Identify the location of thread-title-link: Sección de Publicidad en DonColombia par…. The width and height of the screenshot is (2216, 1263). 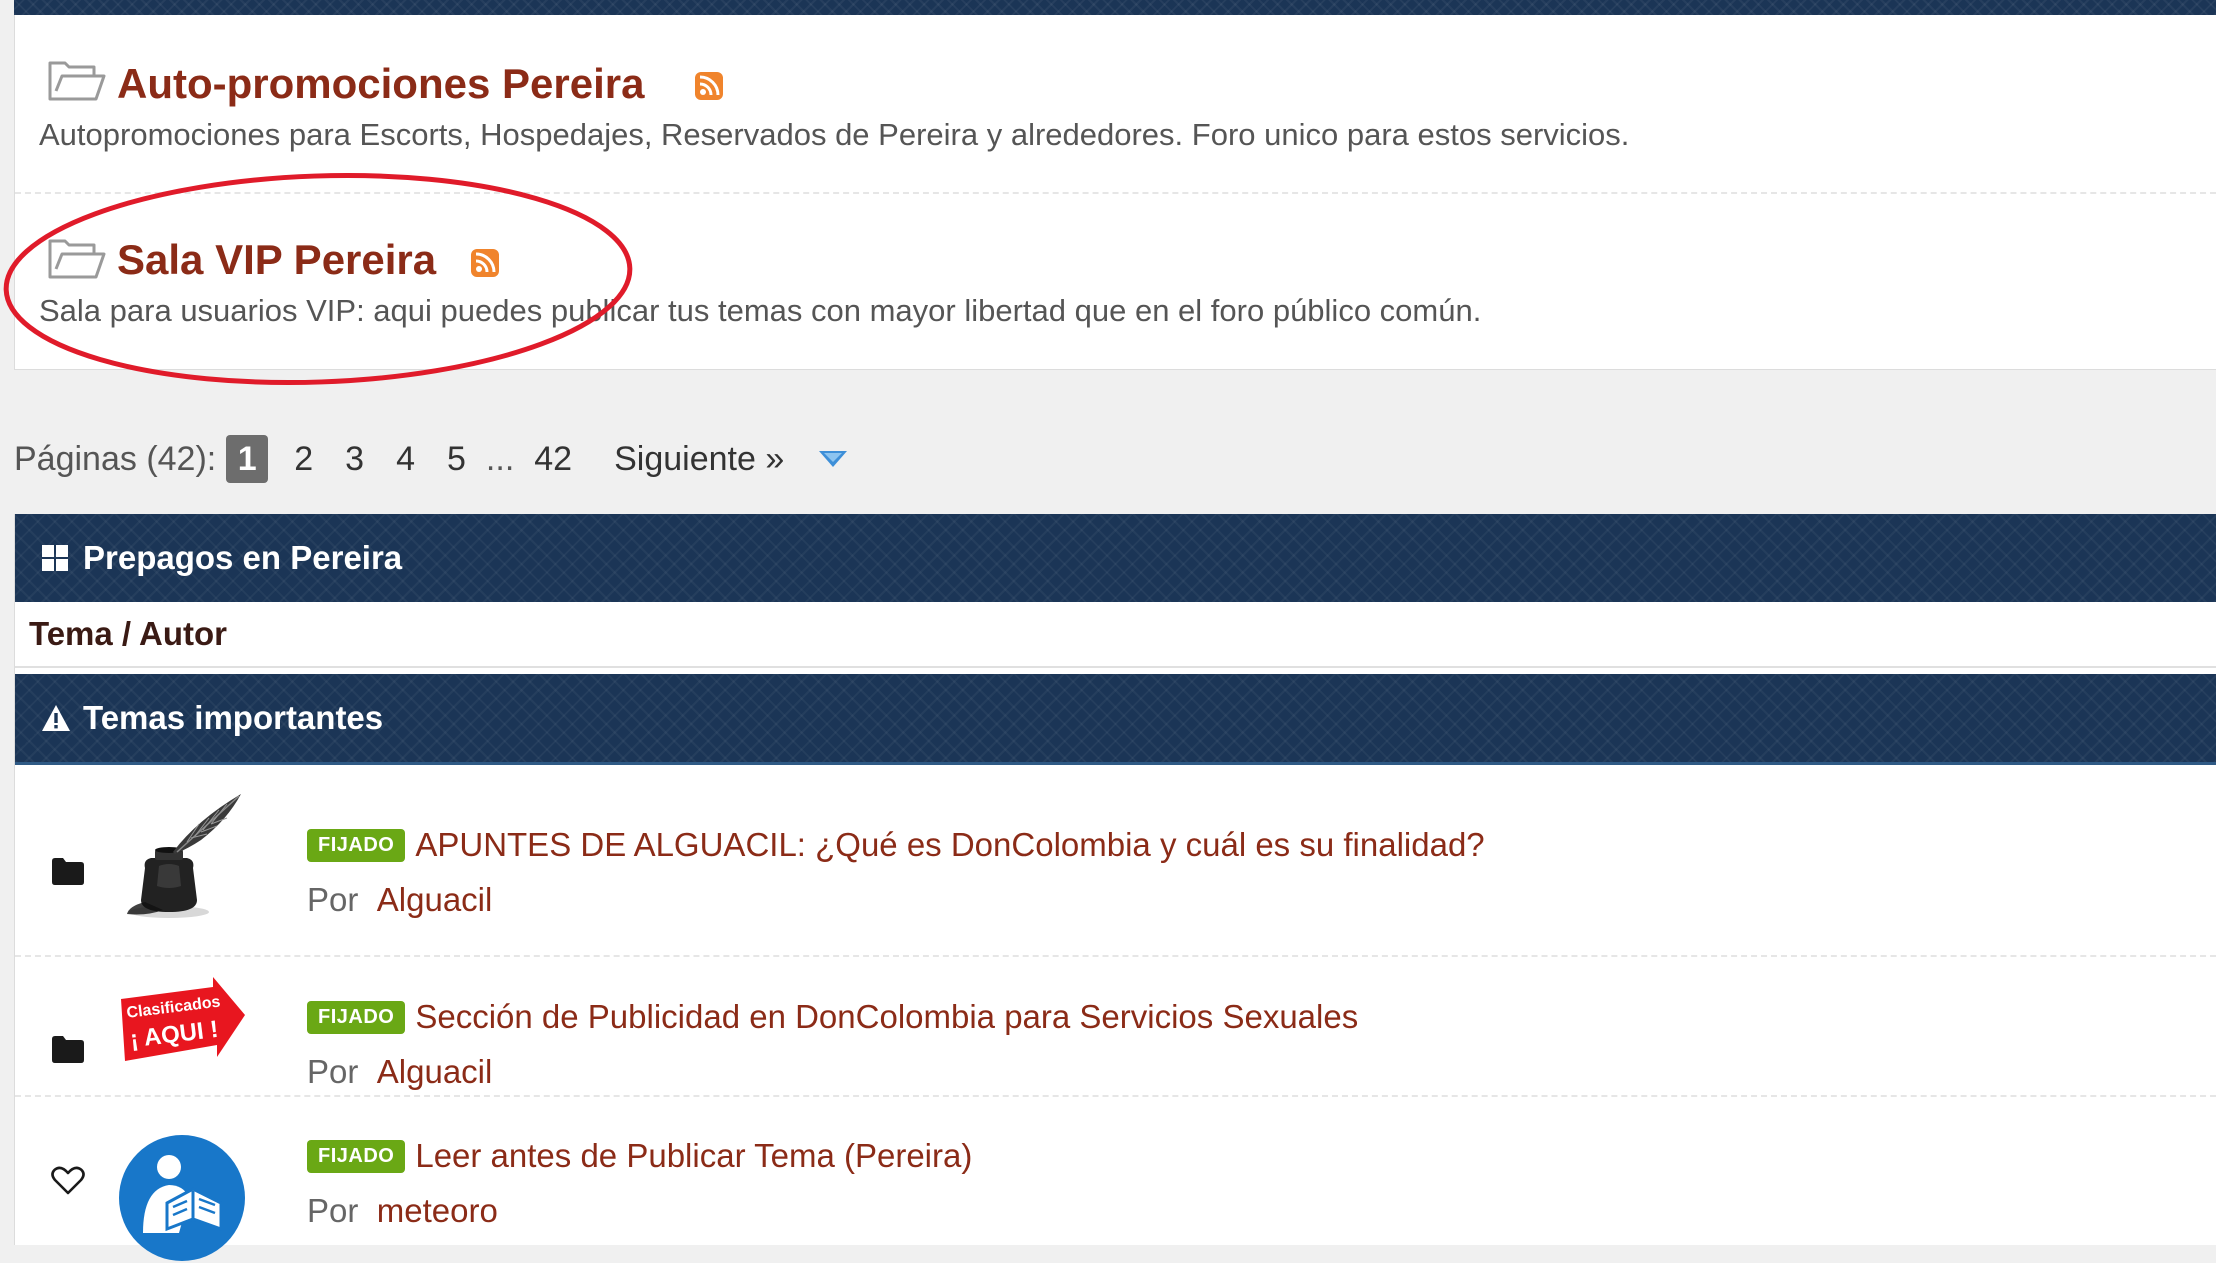
(886, 1017).